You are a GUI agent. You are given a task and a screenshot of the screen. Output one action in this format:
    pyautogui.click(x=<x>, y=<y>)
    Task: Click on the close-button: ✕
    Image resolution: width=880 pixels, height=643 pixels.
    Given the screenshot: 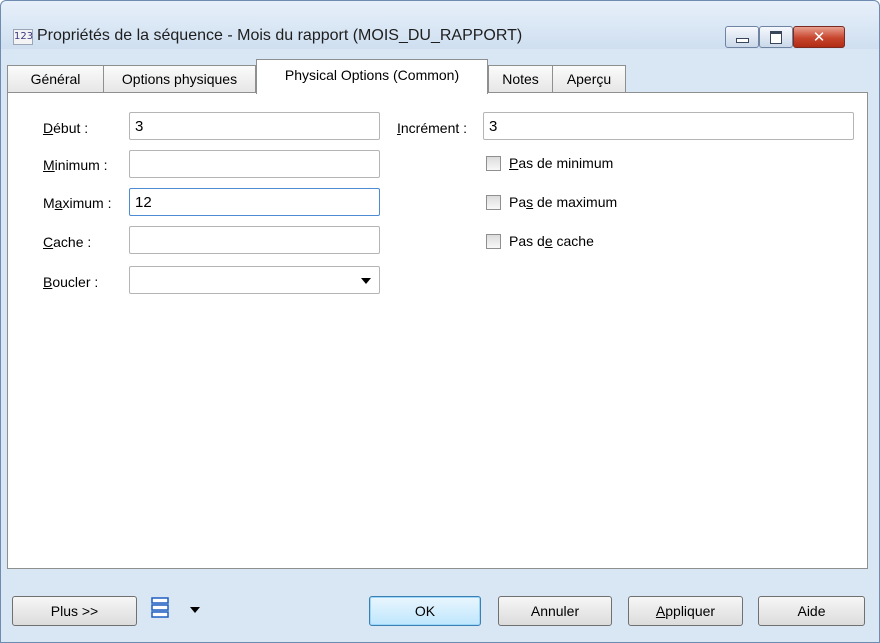 What is the action you would take?
    pyautogui.click(x=819, y=37)
    